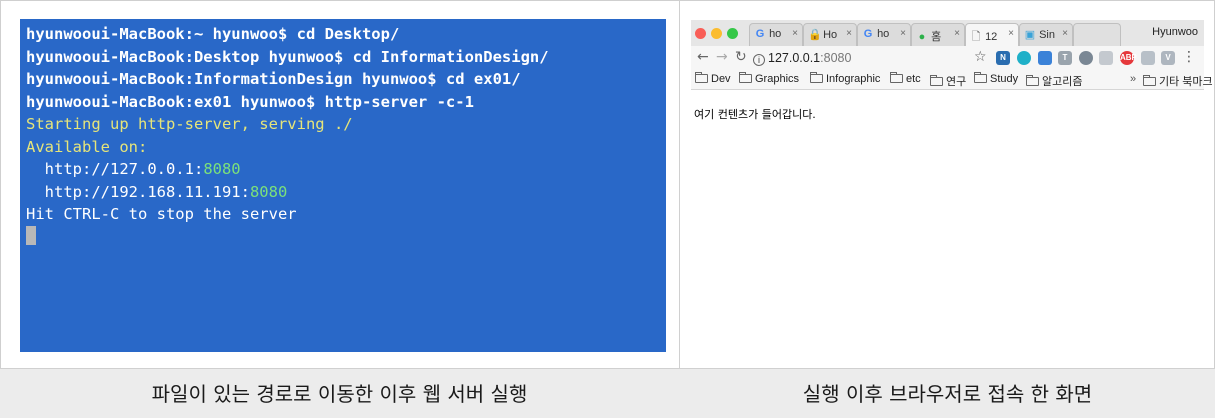 This screenshot has width=1215, height=419. I want to click on reload-icon: ↻, so click(741, 57).